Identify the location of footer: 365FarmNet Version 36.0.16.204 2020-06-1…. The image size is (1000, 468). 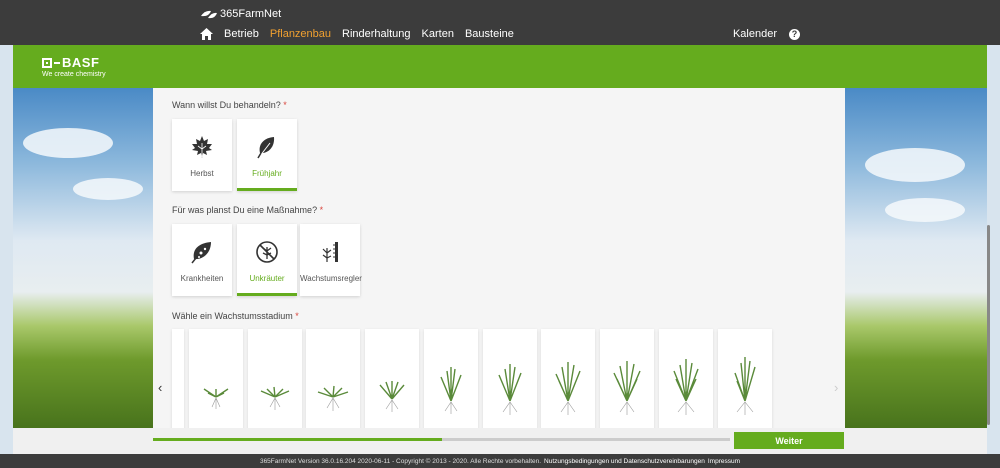
(500, 461).